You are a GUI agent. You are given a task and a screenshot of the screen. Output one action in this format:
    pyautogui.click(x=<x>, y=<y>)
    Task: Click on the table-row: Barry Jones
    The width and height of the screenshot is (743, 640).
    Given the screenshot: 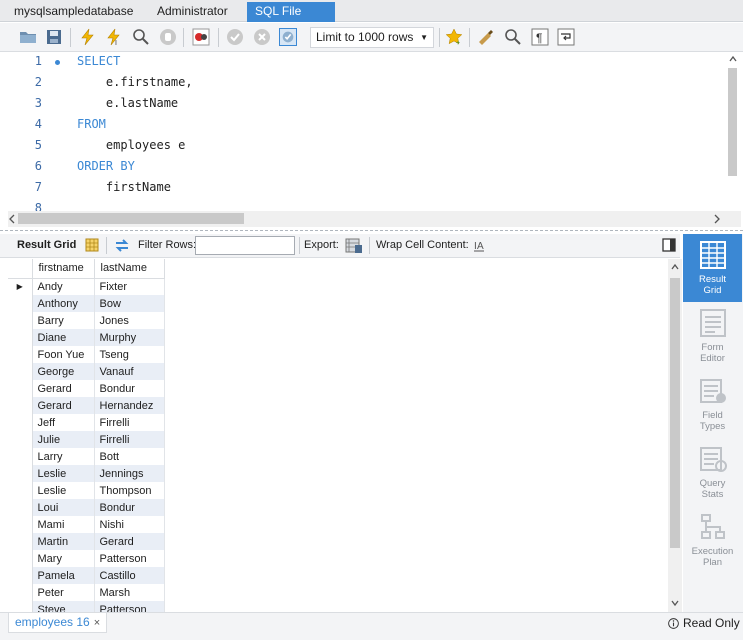 What is the action you would take?
    pyautogui.click(x=86, y=320)
    